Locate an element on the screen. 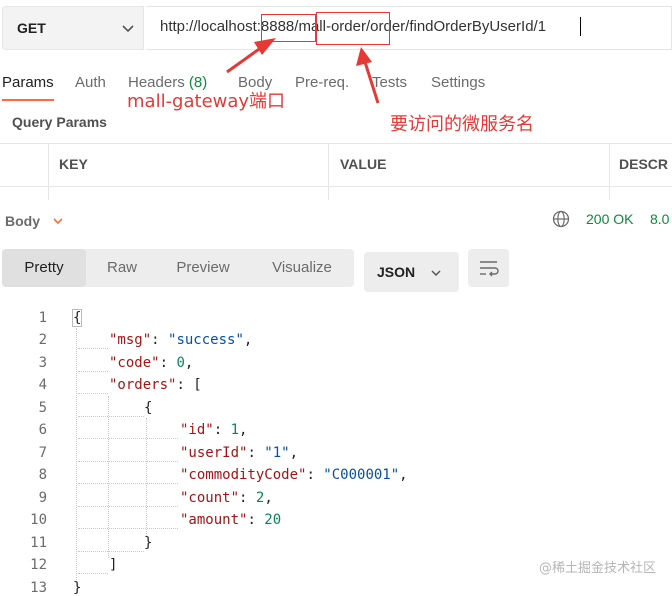 This screenshot has width=672, height=596. service-name-annotation: 要访问的微服务名 is located at coordinates (462, 124).